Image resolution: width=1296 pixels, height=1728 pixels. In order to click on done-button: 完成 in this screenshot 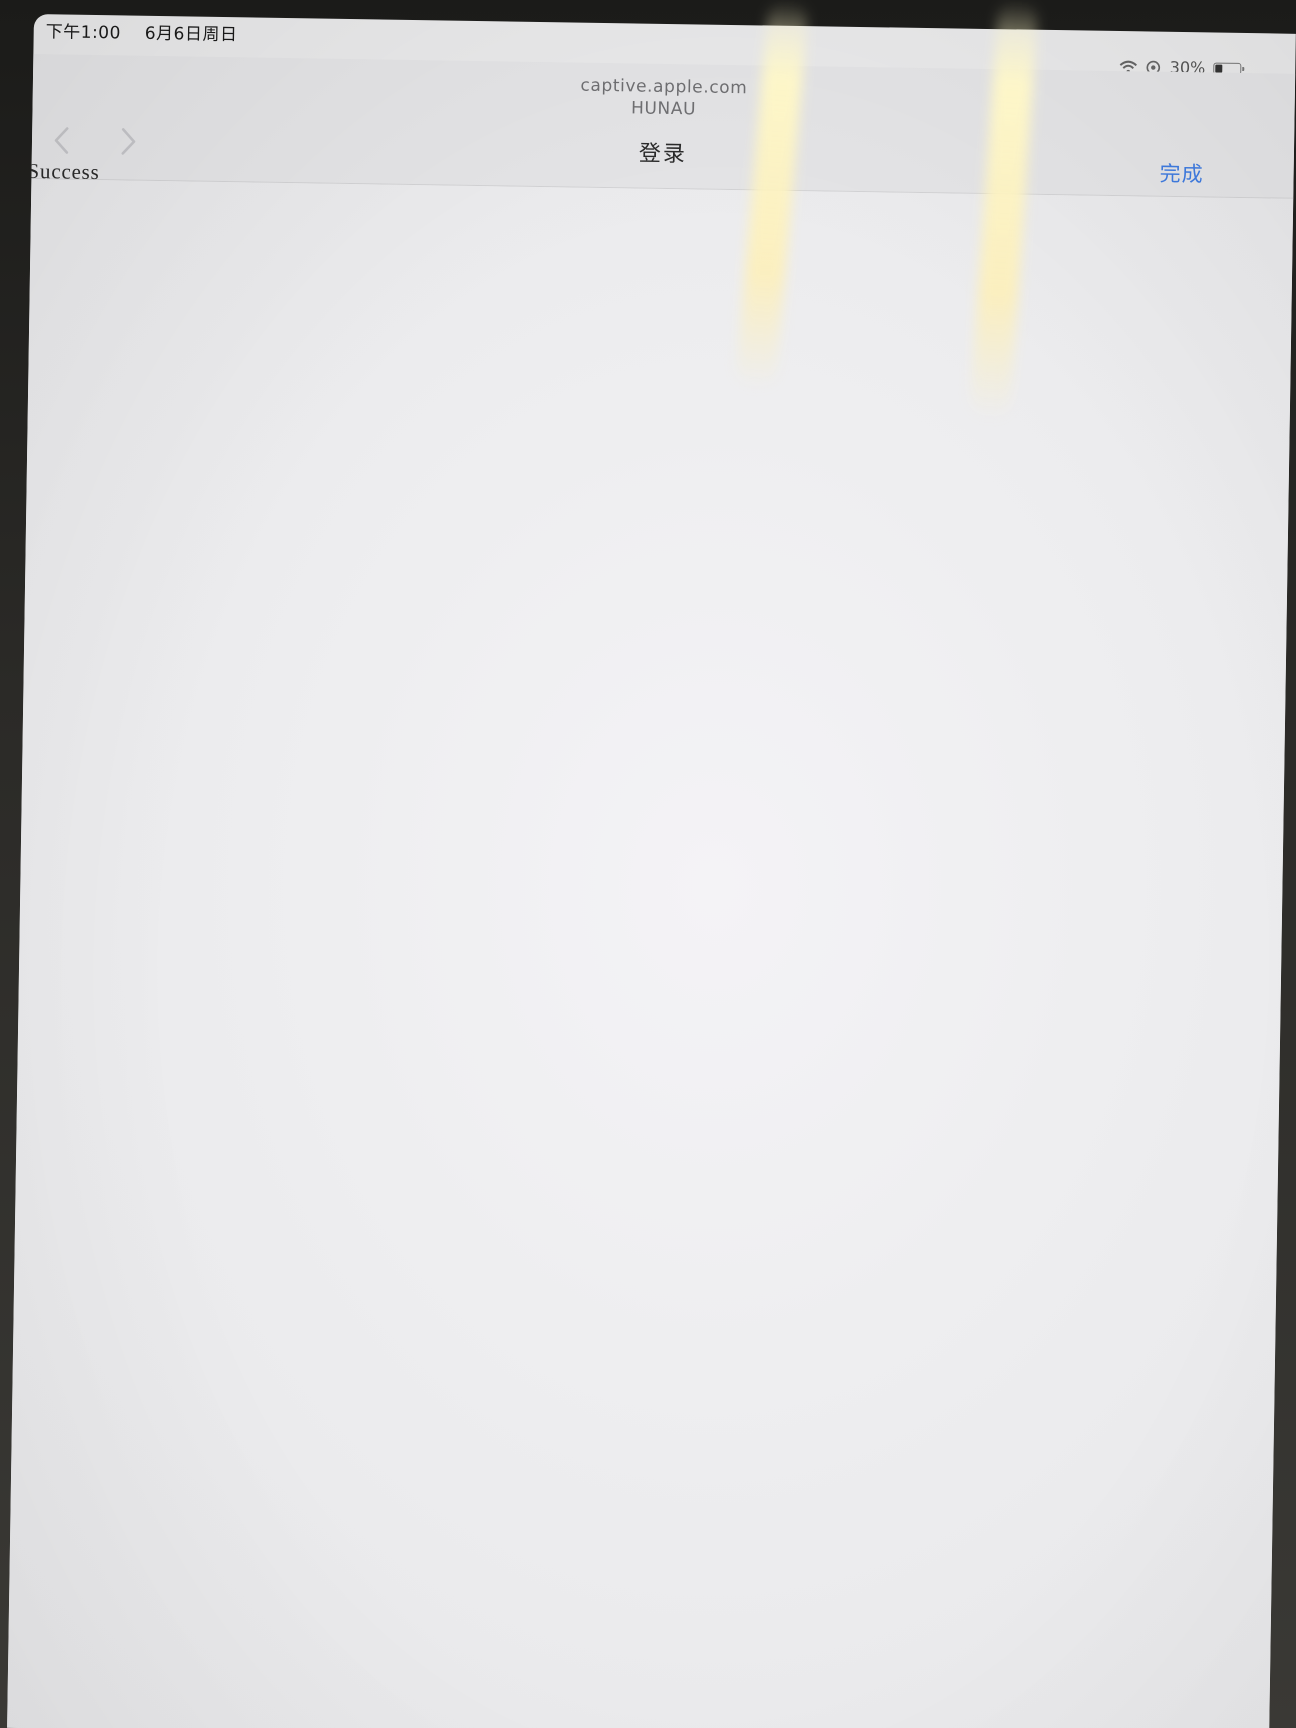, I will do `click(1181, 173)`.